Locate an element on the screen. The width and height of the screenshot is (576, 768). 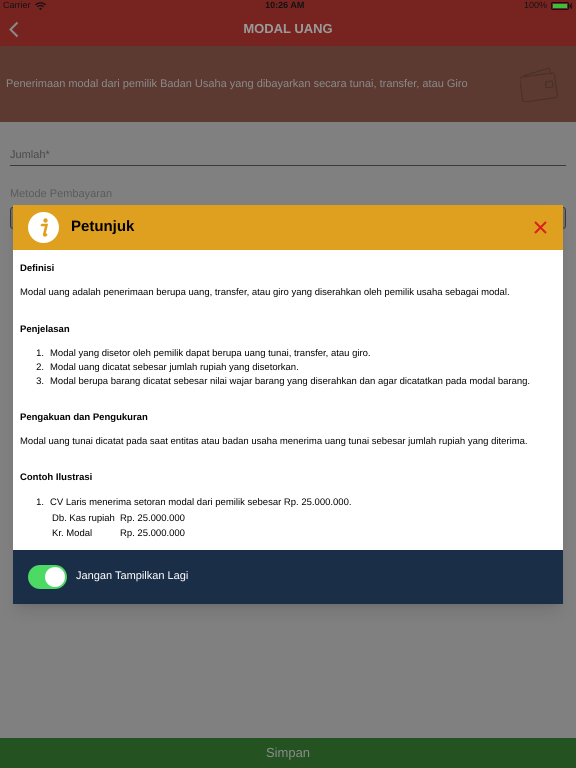
section-text: Modal uang adalah penerimaan berupa uang, transfer, atau giro yang diserahkan oleh pemilik usaha sebagai modal. is located at coordinates (265, 293).